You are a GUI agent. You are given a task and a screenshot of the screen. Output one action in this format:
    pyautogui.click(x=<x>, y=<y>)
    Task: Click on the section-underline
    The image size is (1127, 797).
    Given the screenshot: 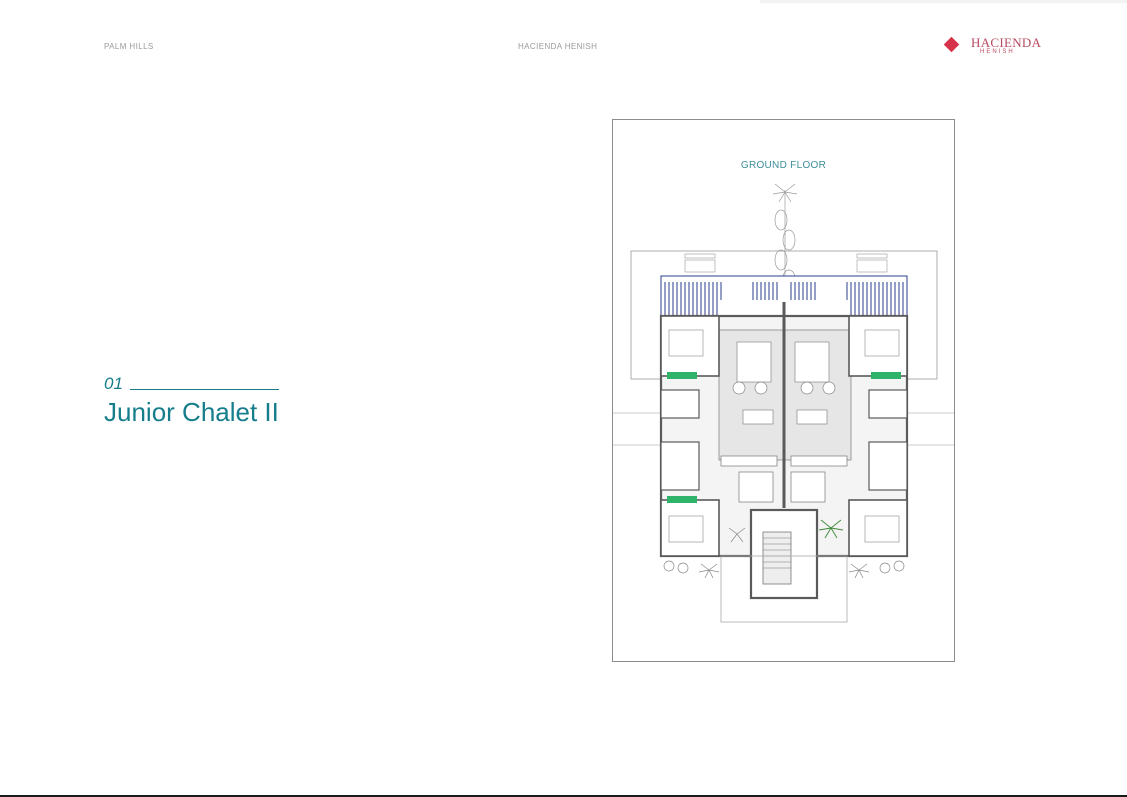 What is the action you would take?
    pyautogui.click(x=204, y=389)
    